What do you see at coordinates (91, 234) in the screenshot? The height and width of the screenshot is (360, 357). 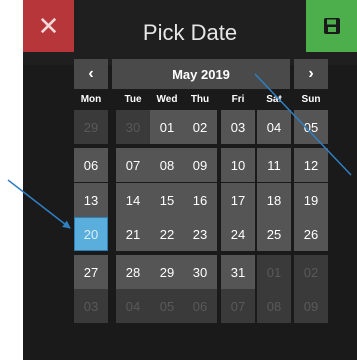 I see `day-cell-selected: 20` at bounding box center [91, 234].